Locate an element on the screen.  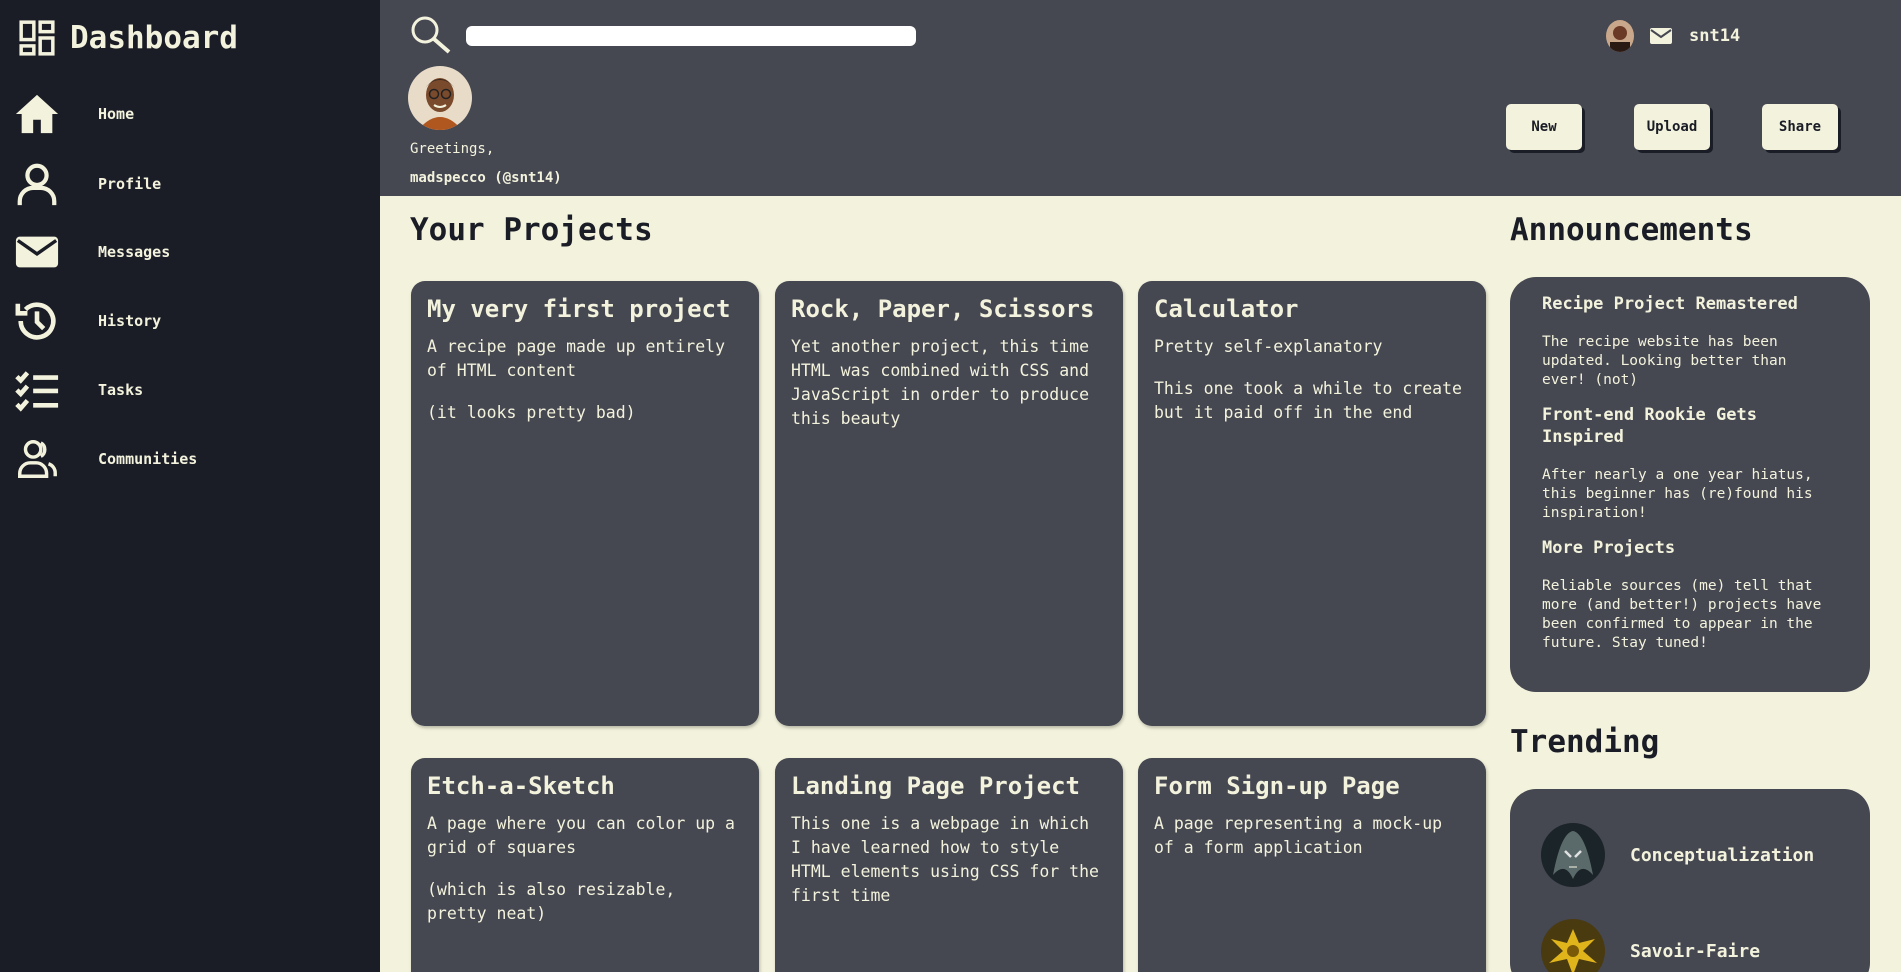
sidebar-item-label: Tasks is located at coordinates (121, 390).